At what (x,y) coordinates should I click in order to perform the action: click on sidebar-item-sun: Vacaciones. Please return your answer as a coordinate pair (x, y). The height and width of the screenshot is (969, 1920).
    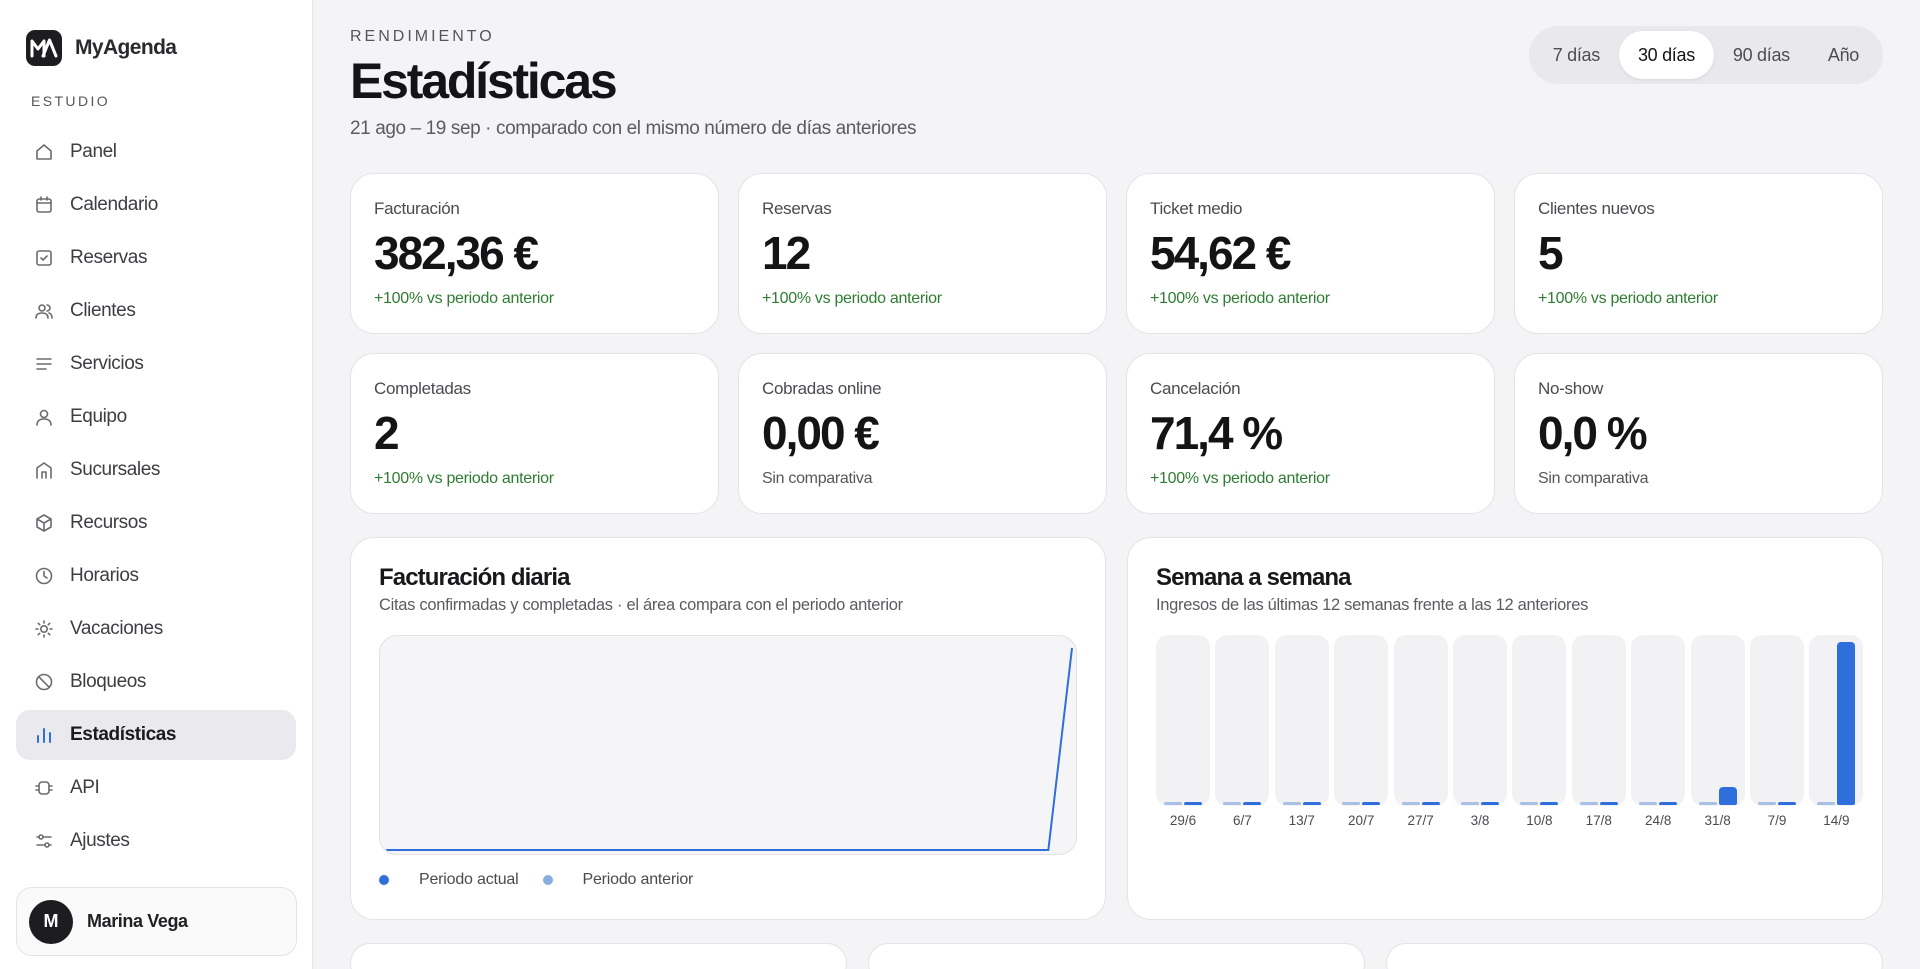
    Looking at the image, I should click on (156, 629).